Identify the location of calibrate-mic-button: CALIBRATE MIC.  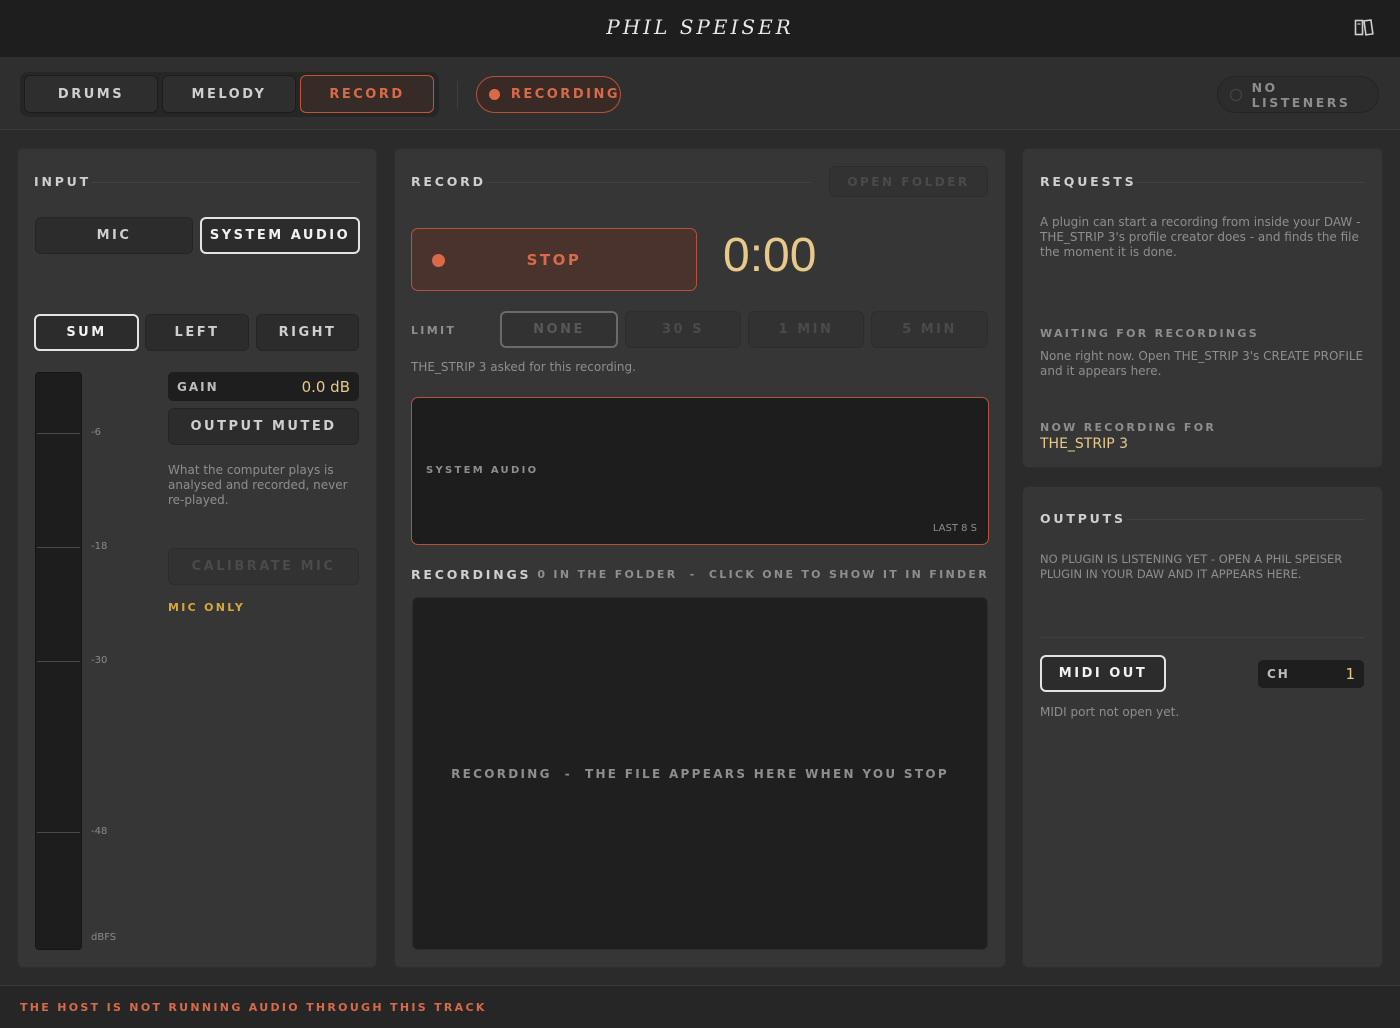
(263, 566).